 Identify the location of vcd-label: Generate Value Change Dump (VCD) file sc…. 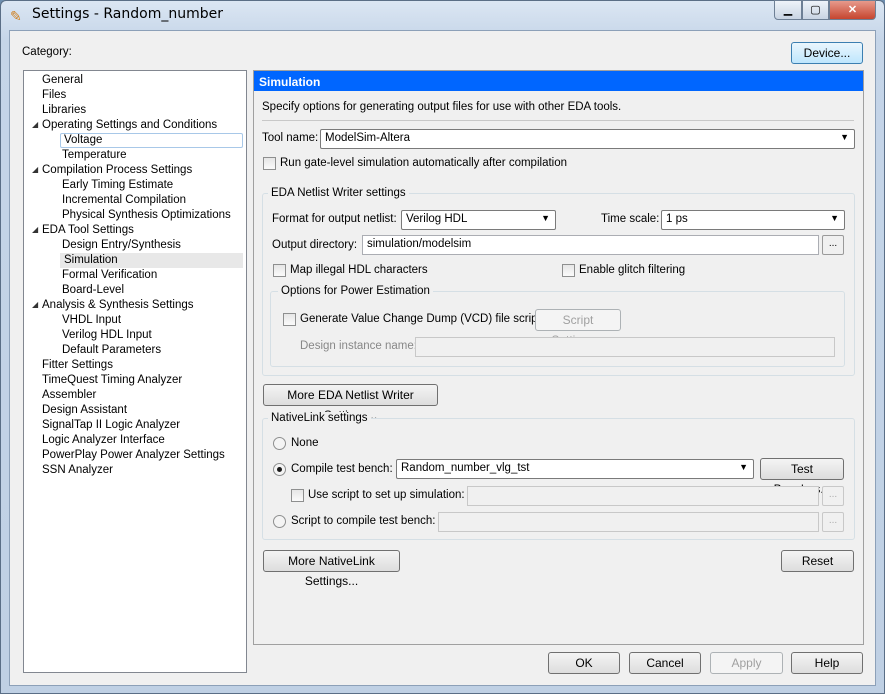
(420, 319).